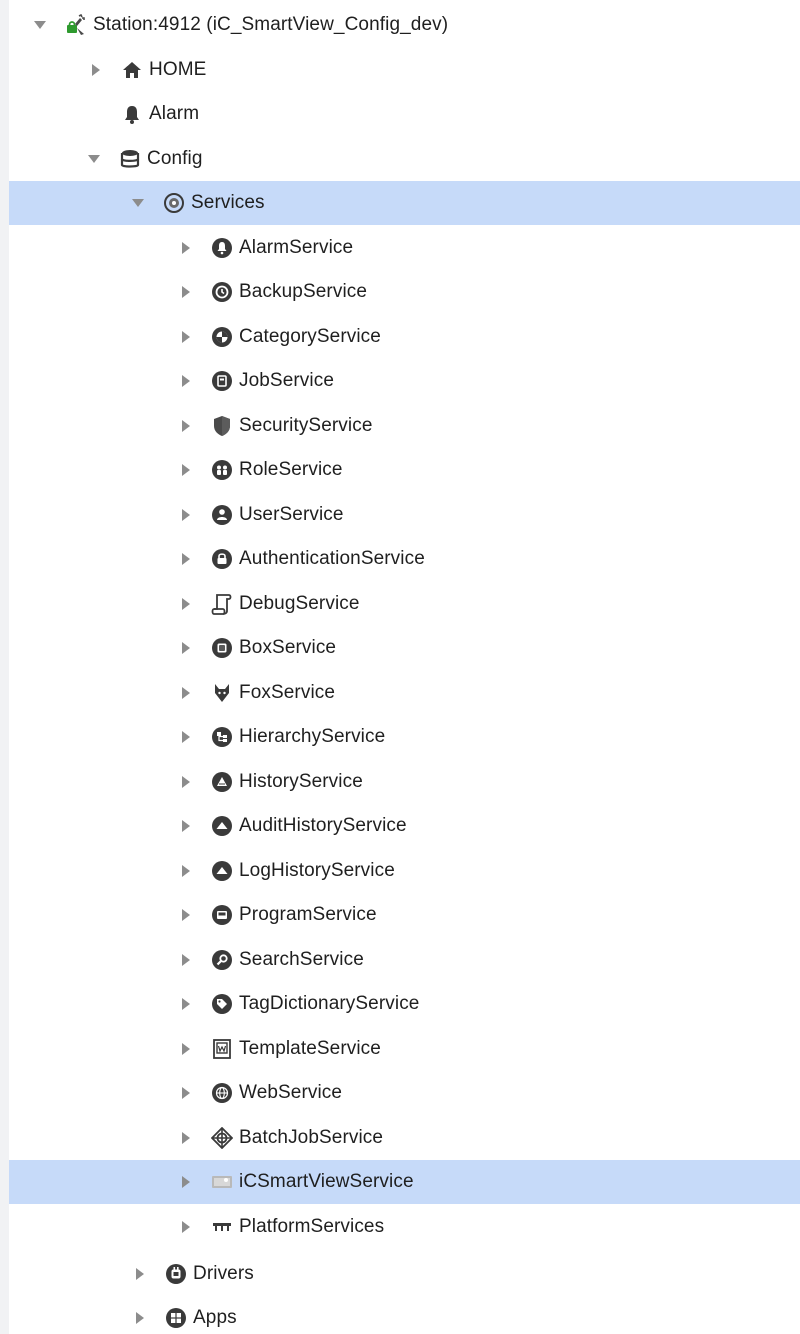 The width and height of the screenshot is (800, 1334). Describe the element at coordinates (76, 25) in the screenshot. I see `station-plug-icon` at that location.